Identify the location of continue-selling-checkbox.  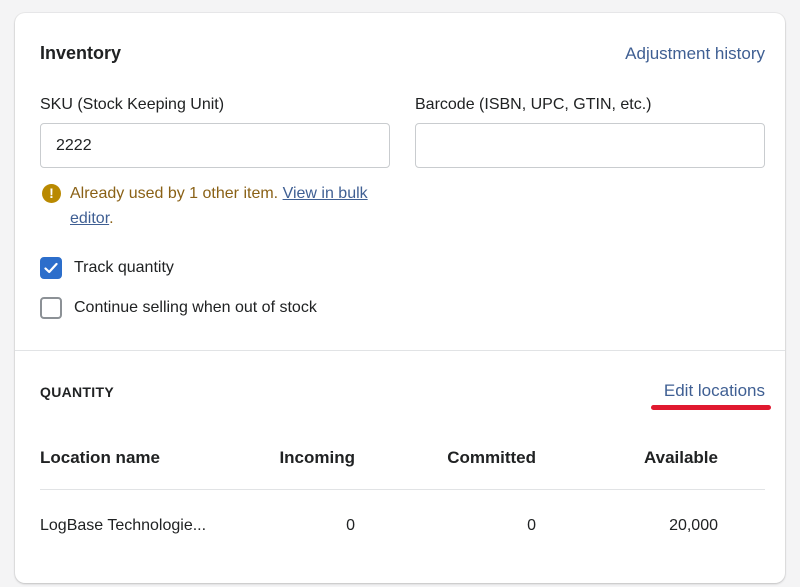
(51, 308).